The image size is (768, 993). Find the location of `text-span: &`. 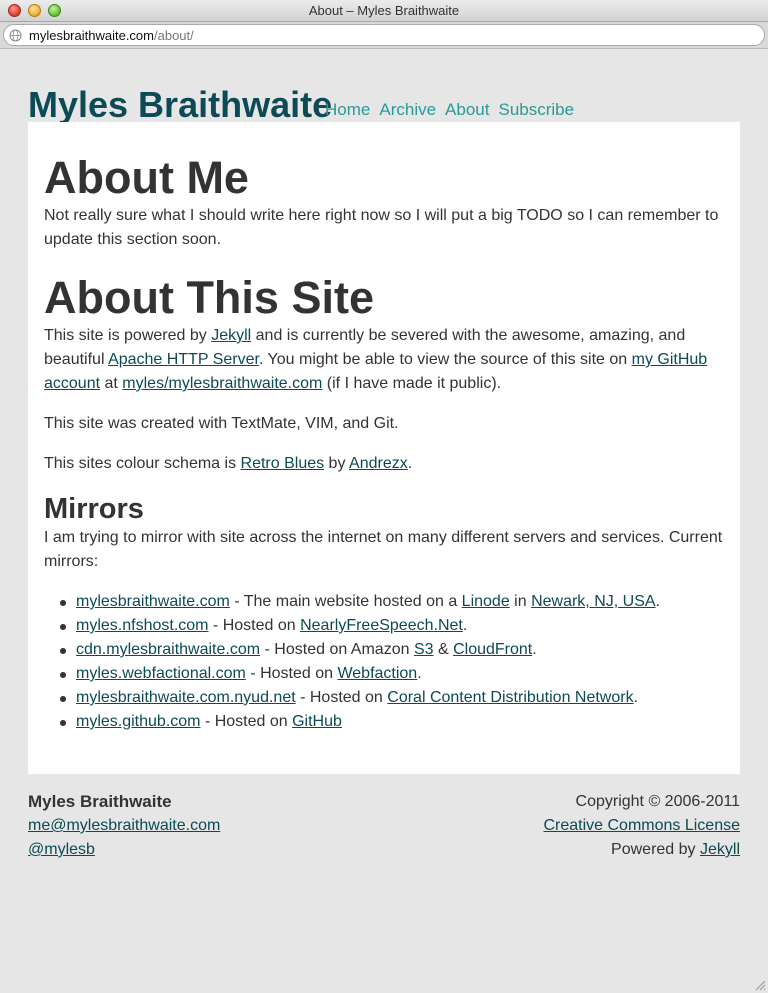

text-span: & is located at coordinates (443, 649).